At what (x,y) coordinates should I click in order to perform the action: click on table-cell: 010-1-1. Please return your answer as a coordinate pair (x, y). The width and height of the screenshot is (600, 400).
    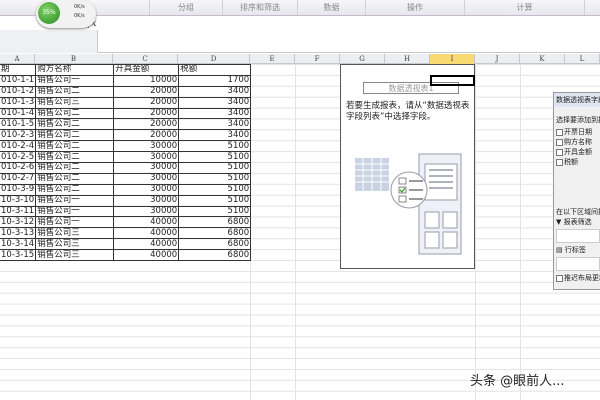
    Looking at the image, I should click on (18, 80).